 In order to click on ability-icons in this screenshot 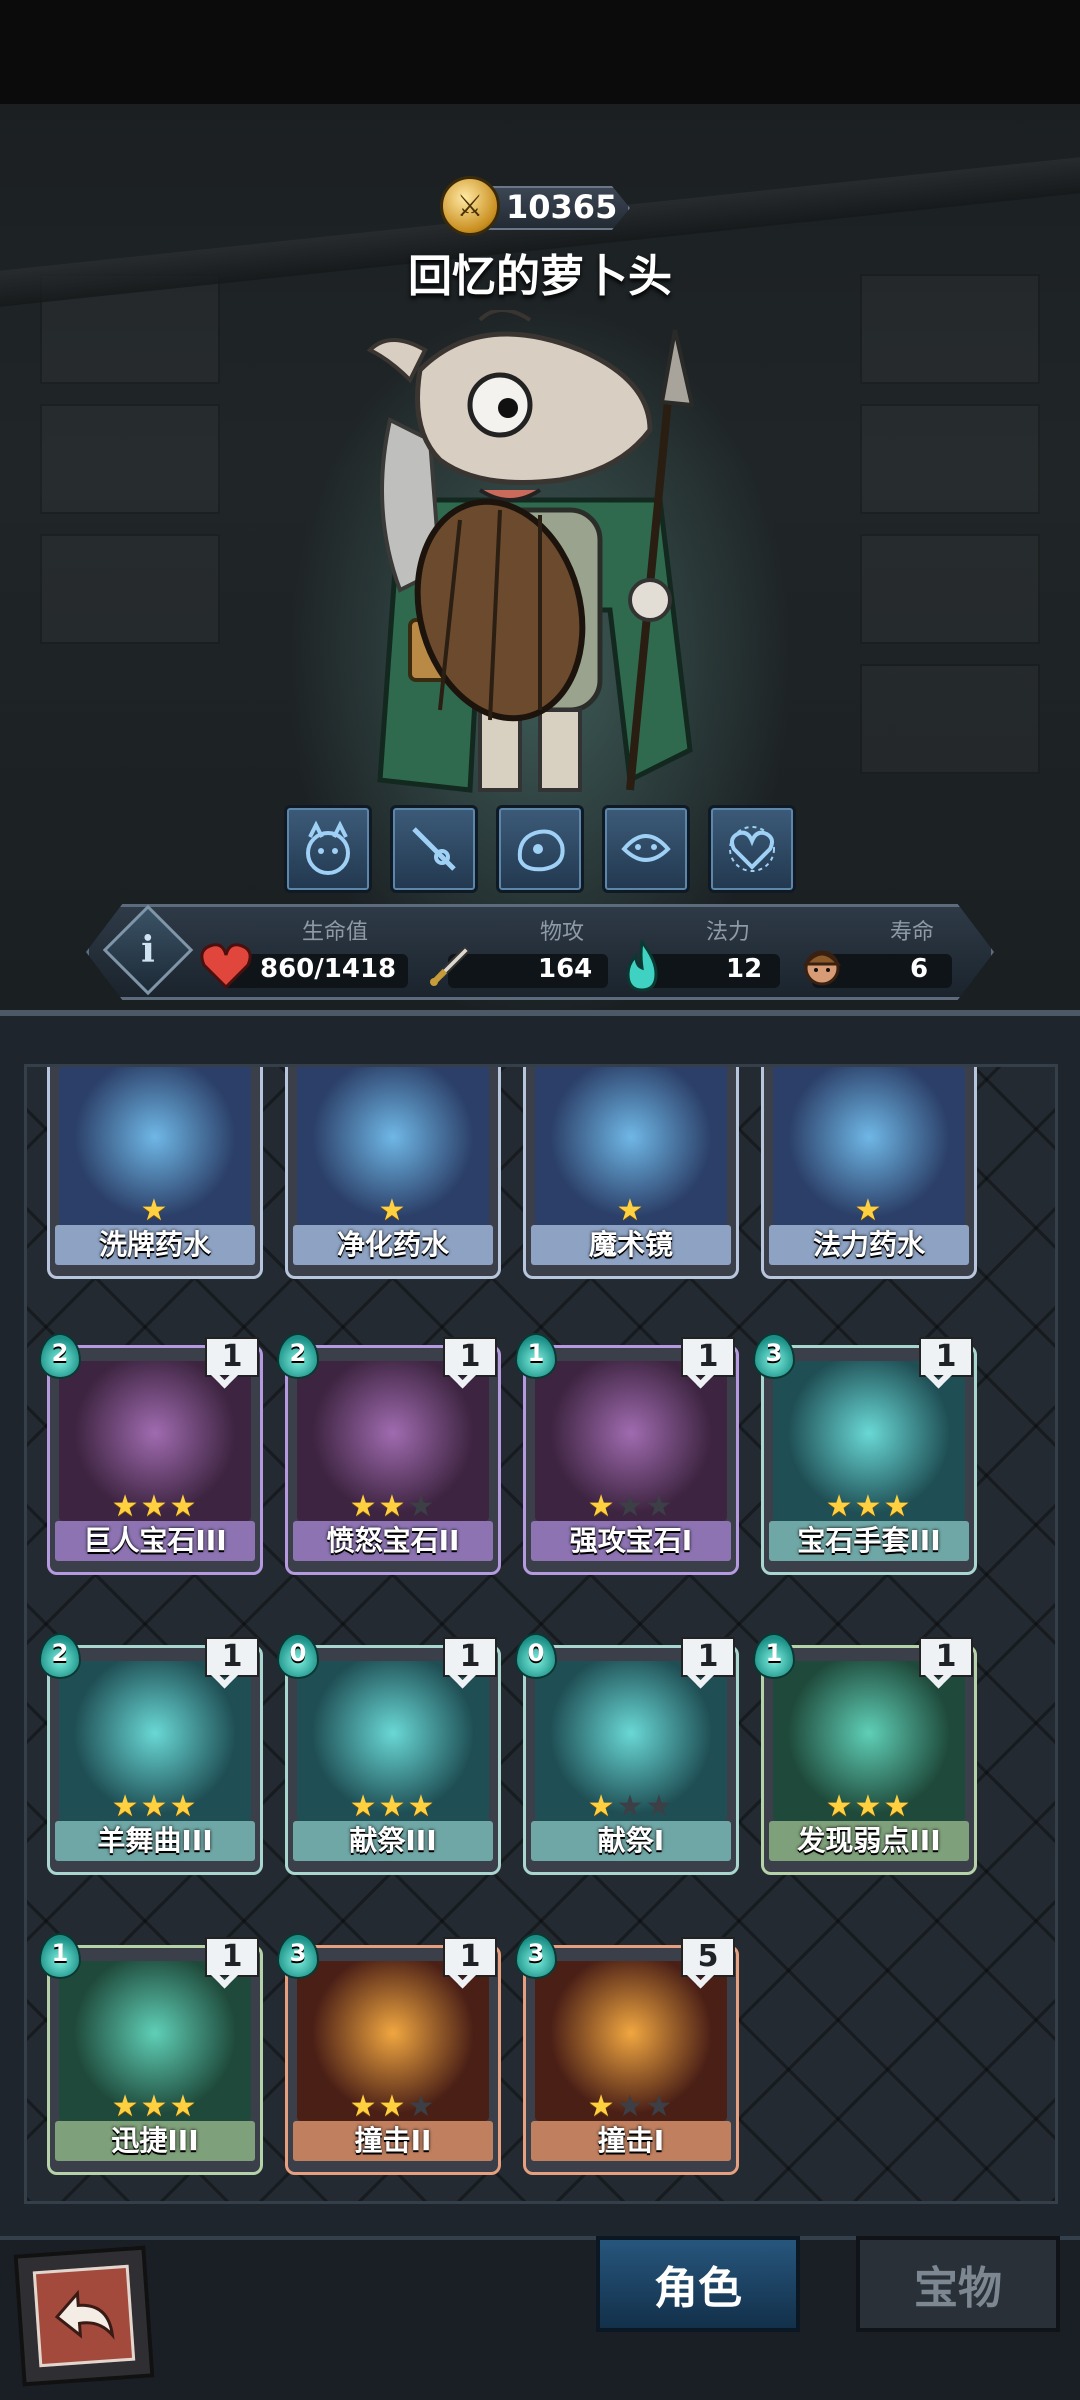, I will do `click(540, 849)`.